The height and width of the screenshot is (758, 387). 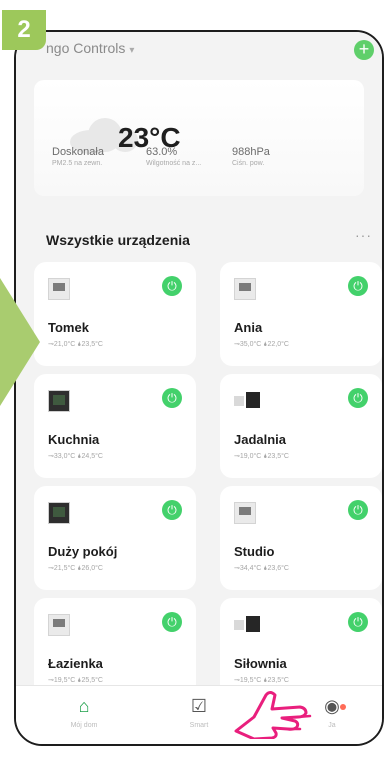 What do you see at coordinates (118, 240) in the screenshot?
I see `section-title: Wszystkie urządzenia` at bounding box center [118, 240].